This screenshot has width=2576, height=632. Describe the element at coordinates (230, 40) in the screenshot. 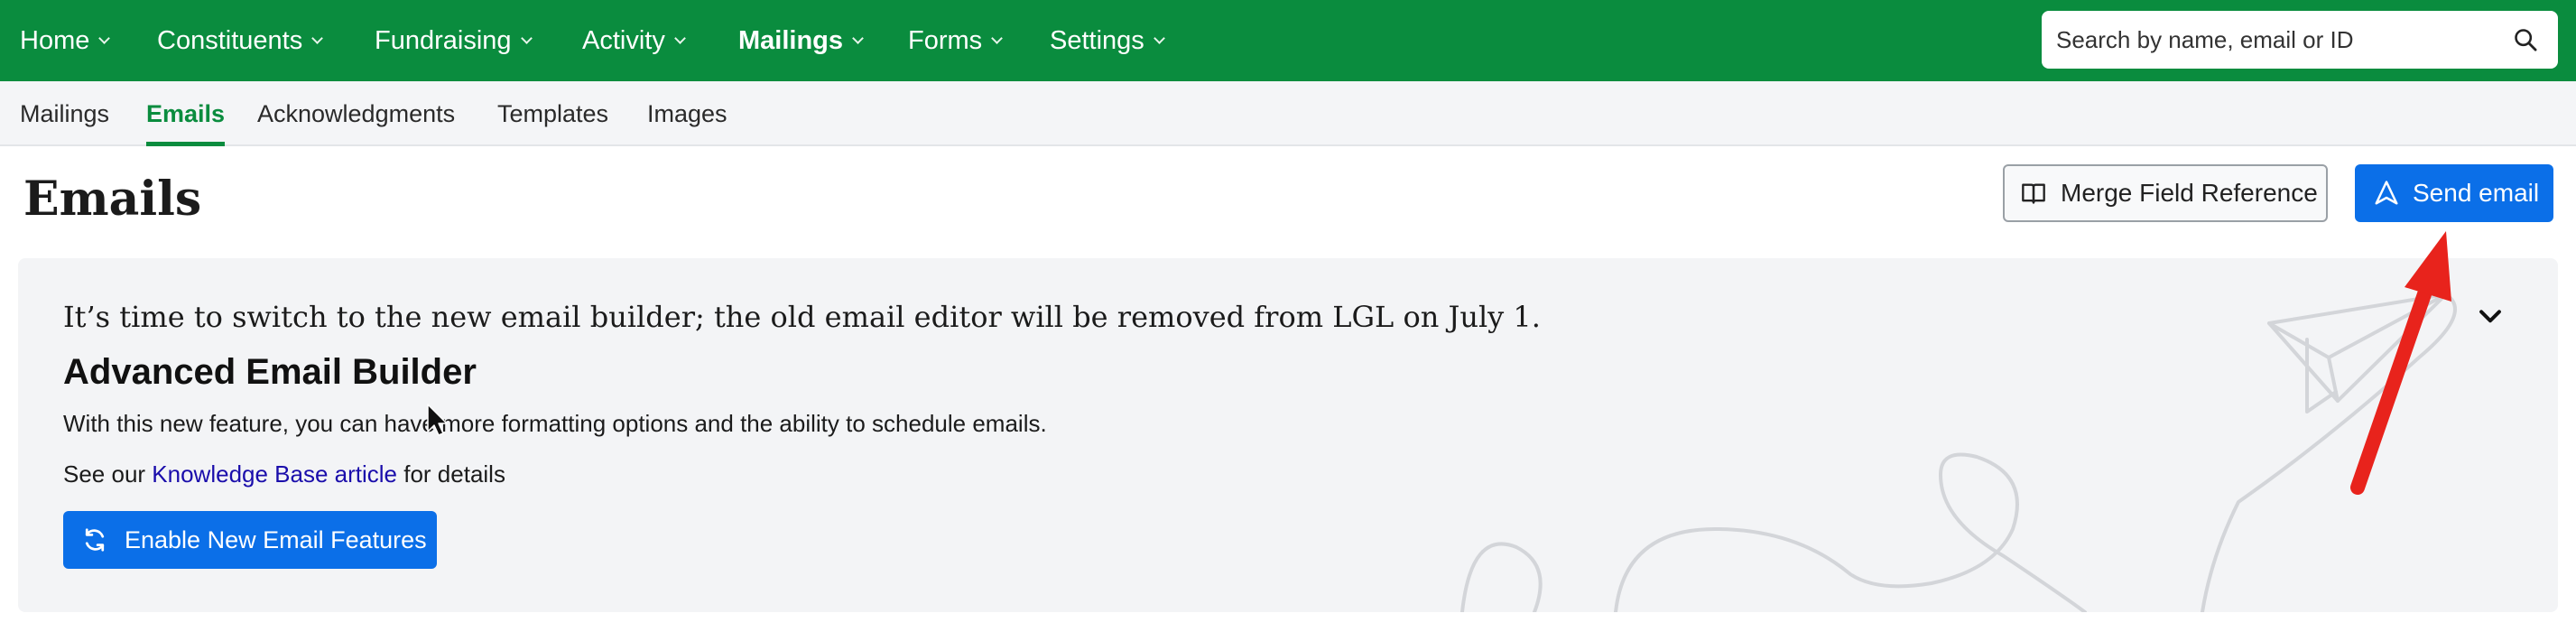

I see `nav-item-label: Constituents` at that location.